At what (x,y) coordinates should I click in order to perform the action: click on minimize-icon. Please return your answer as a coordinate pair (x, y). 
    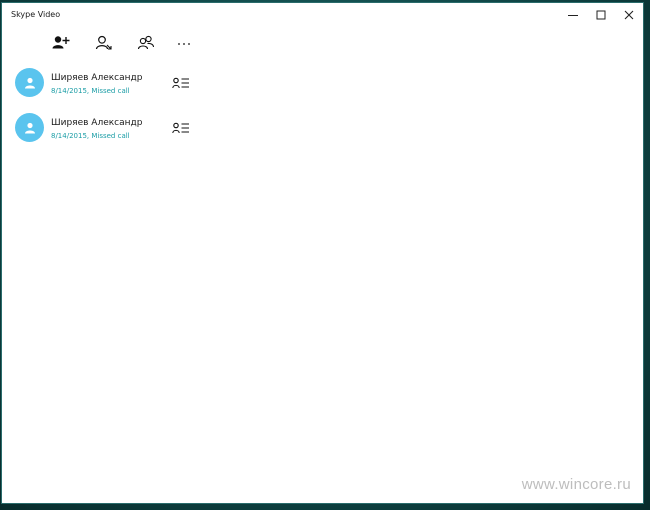
    Looking at the image, I should click on (573, 15).